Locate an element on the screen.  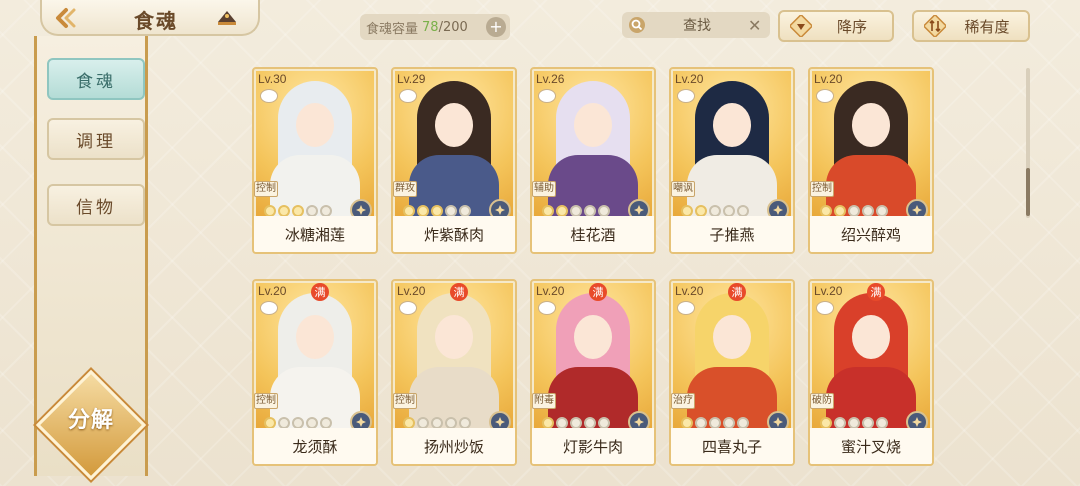
card-name: 龙须酥 is located at coordinates (315, 446).